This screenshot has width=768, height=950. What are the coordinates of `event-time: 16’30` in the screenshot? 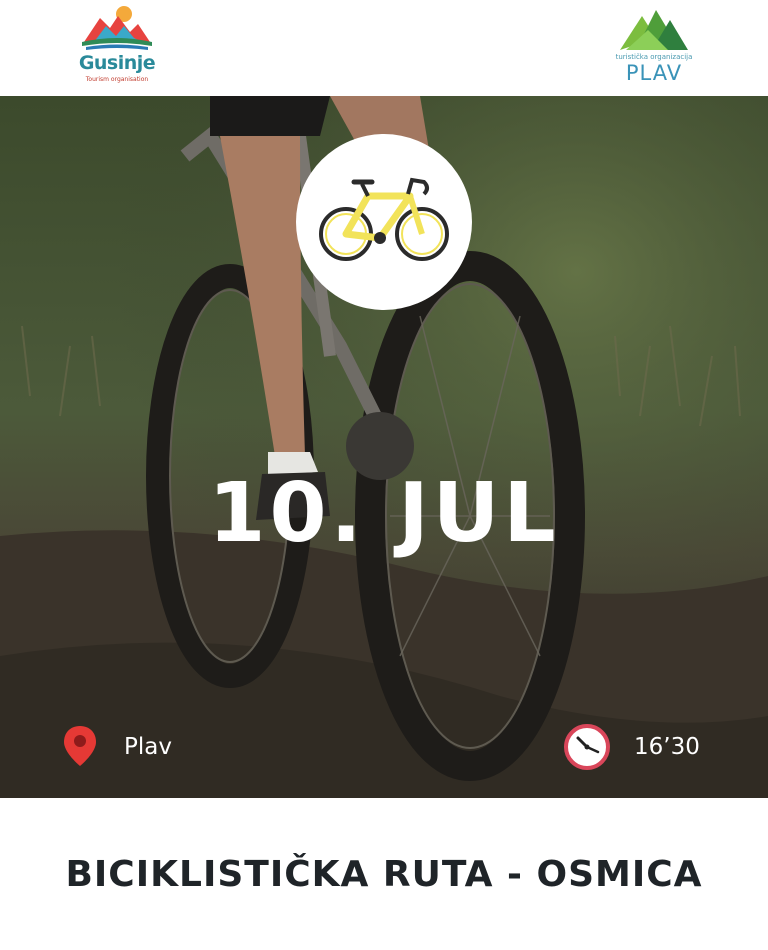 It's located at (667, 747).